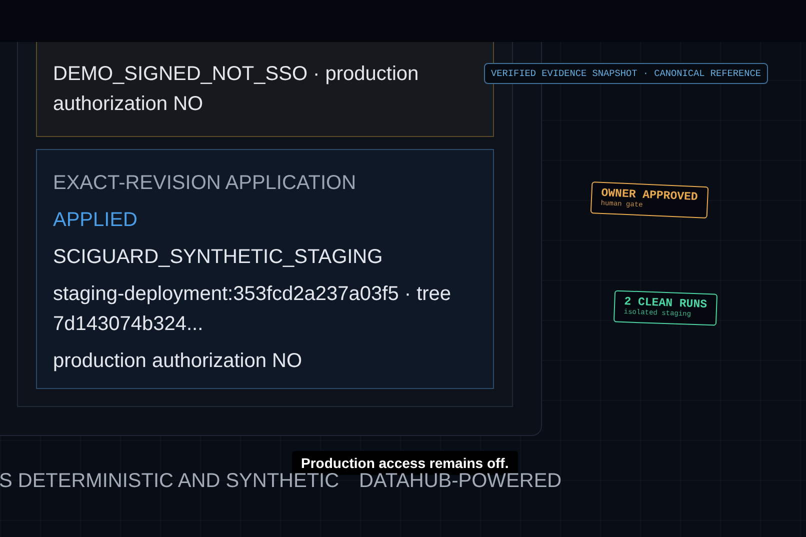  Describe the element at coordinates (626, 73) in the screenshot. I see `snapshot-badge: VERIFIED EVIDENCE SNAPSHOT · CANONICAL REFERENCE` at that location.